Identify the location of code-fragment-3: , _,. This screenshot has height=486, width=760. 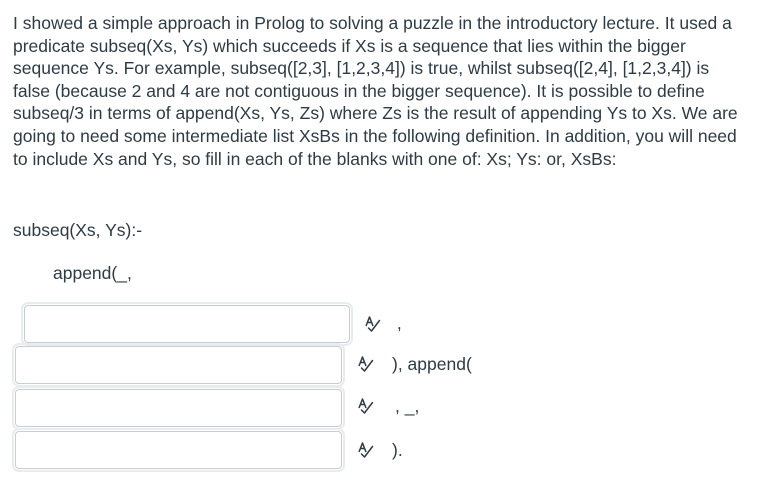
(407, 406).